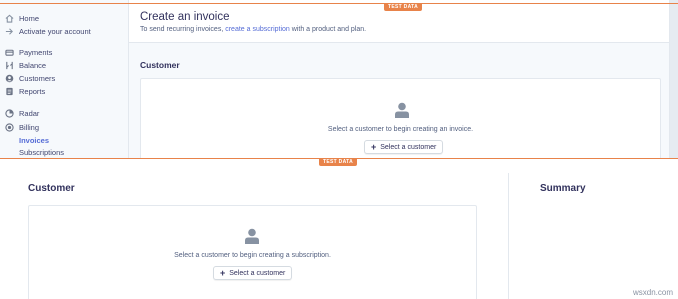  I want to click on sidebar-item-invoices: Invoices, so click(34, 140).